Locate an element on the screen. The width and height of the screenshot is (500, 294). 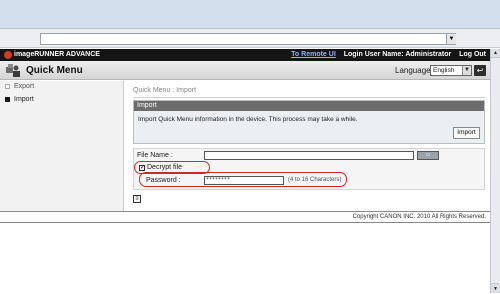
language-select: English ▼ is located at coordinates (451, 70).